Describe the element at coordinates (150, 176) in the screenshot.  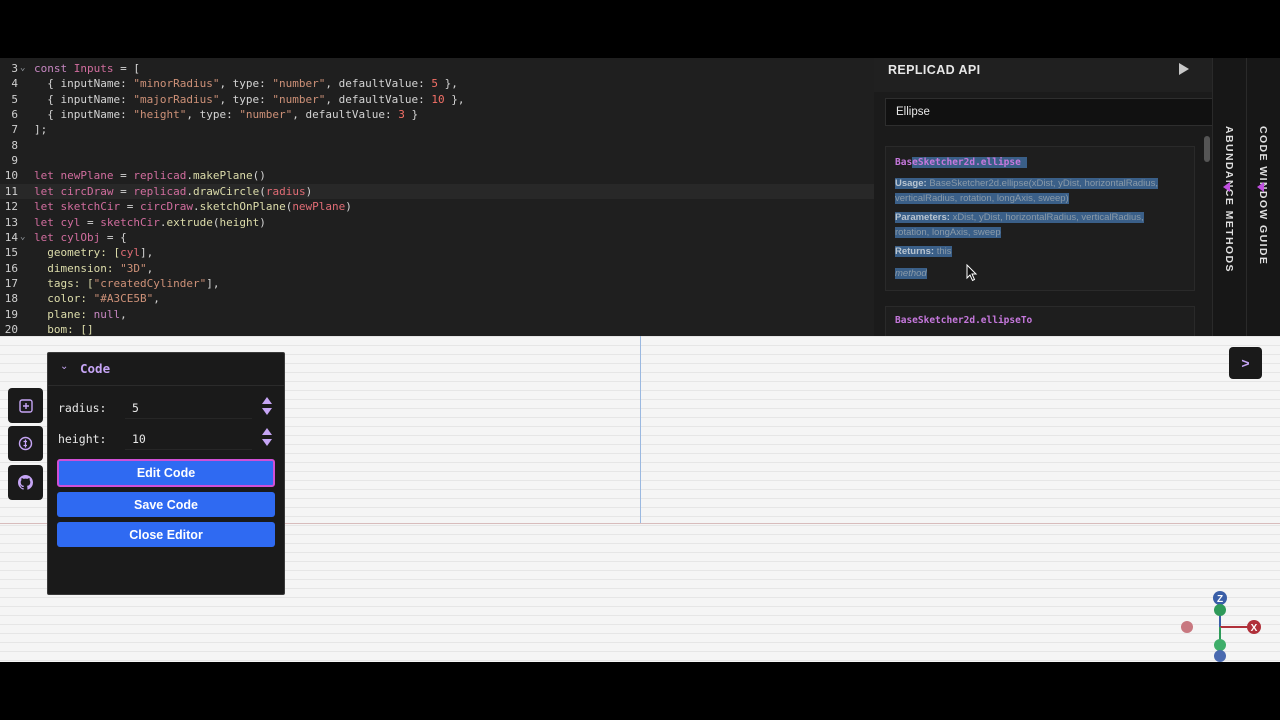
I see `code-text: let newPlane = replicad.makePlane()` at that location.